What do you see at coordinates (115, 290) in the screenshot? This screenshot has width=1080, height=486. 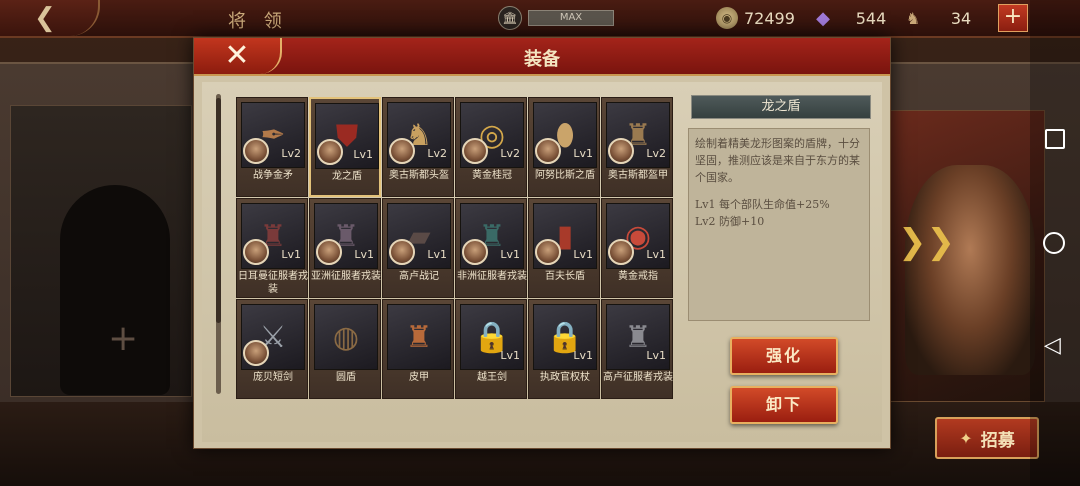 I see `general-silhouette` at bounding box center [115, 290].